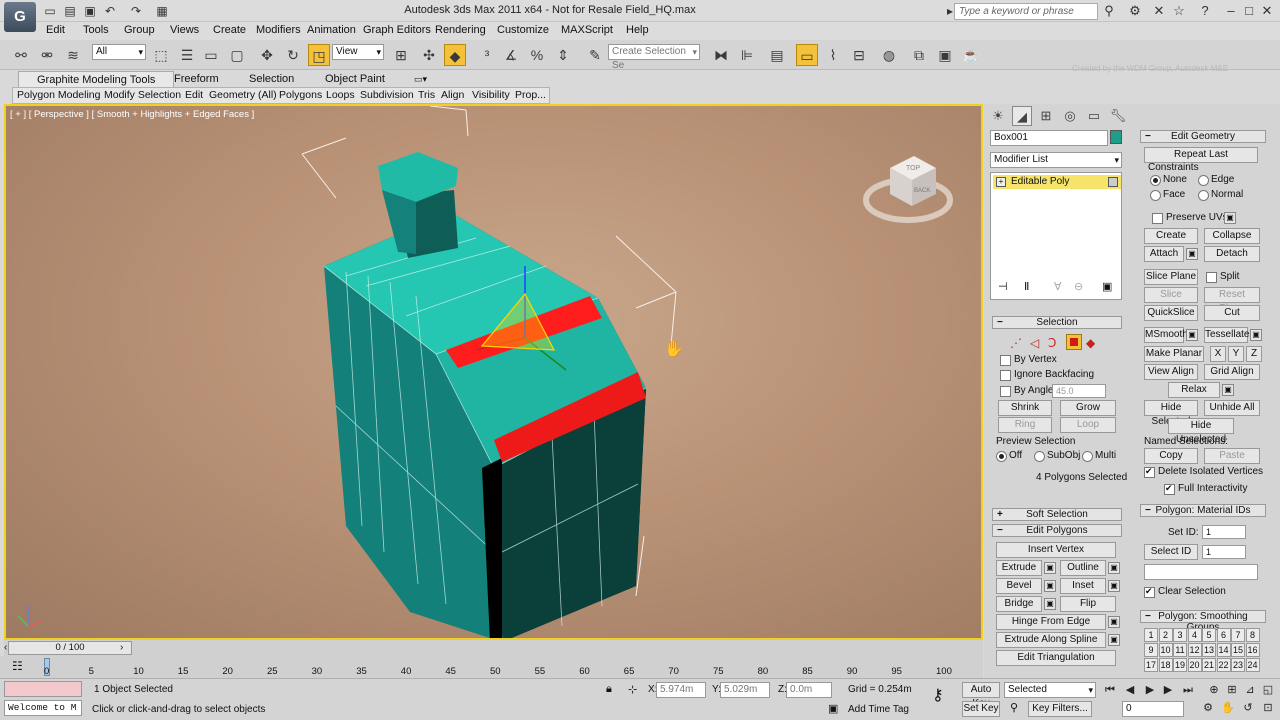 This screenshot has height=720, width=1280. What do you see at coordinates (142, 95) in the screenshot?
I see `panel-modify-selection: Modify Selection` at bounding box center [142, 95].